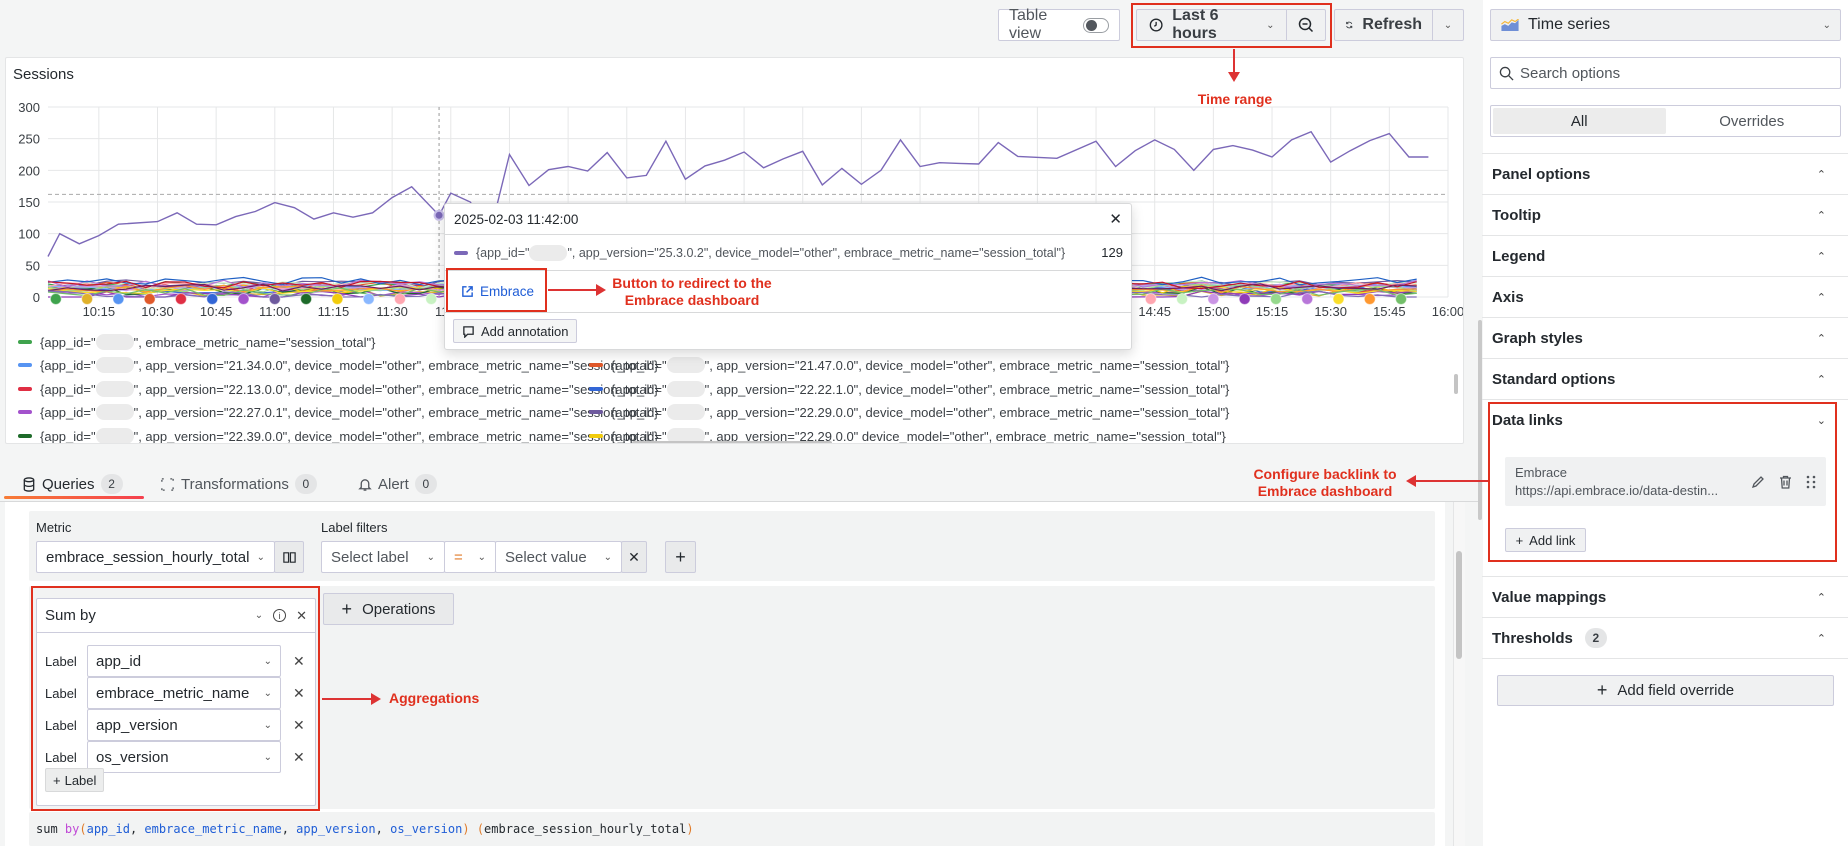  What do you see at coordinates (1665, 378) in the screenshot?
I see `section-standard-options: Standard options ⌃` at bounding box center [1665, 378].